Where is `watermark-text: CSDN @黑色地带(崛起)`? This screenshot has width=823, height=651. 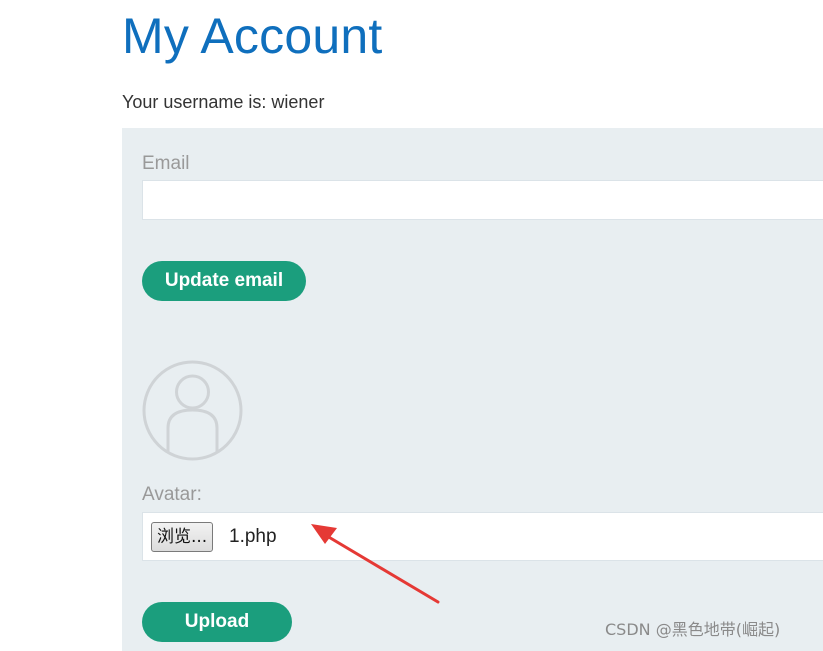
watermark-text: CSDN @黑色地带(崛起) is located at coordinates (693, 629).